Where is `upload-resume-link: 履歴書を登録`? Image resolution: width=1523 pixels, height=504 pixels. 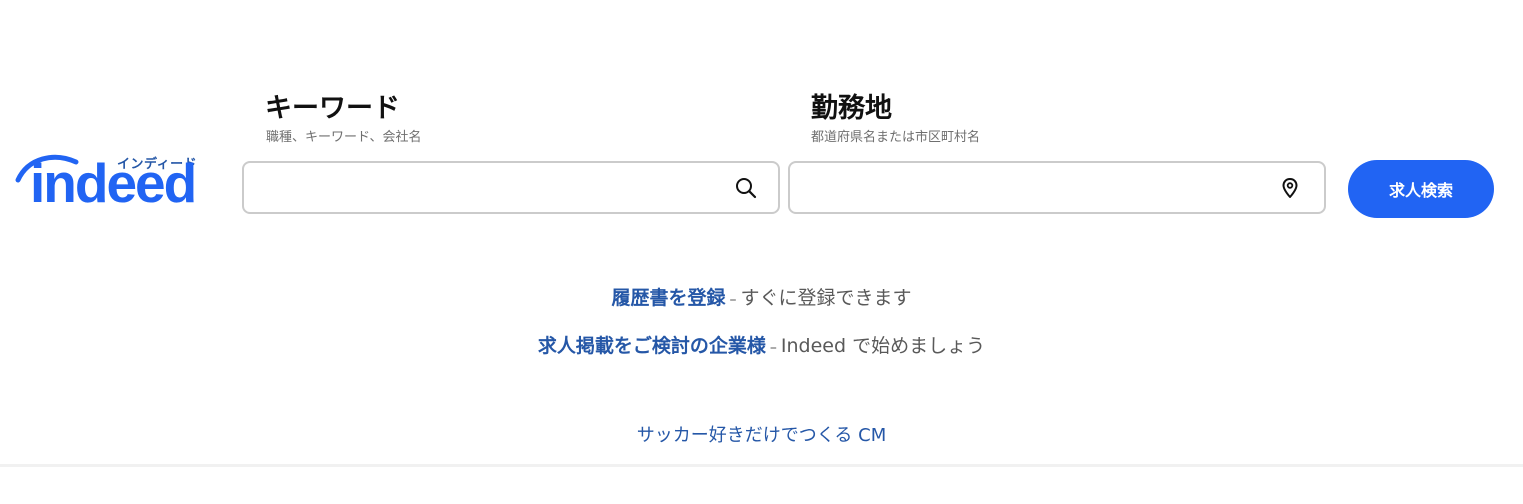
upload-resume-link: 履歴書を登録 is located at coordinates (668, 298).